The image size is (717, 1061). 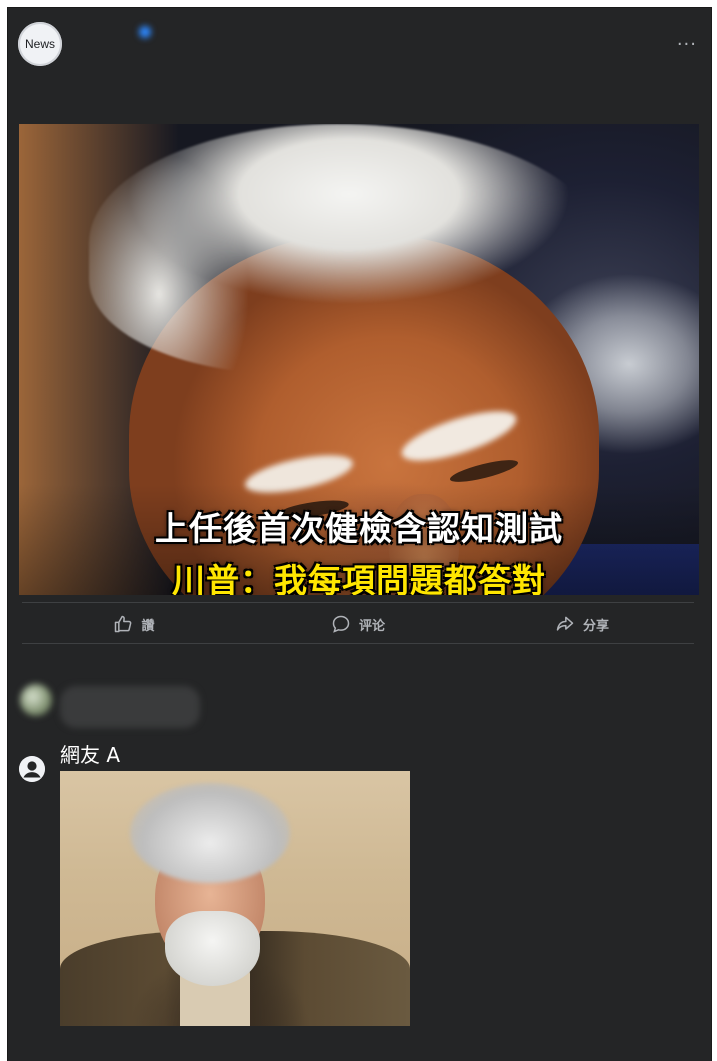 What do you see at coordinates (130, 707) in the screenshot?
I see `comment-bubble` at bounding box center [130, 707].